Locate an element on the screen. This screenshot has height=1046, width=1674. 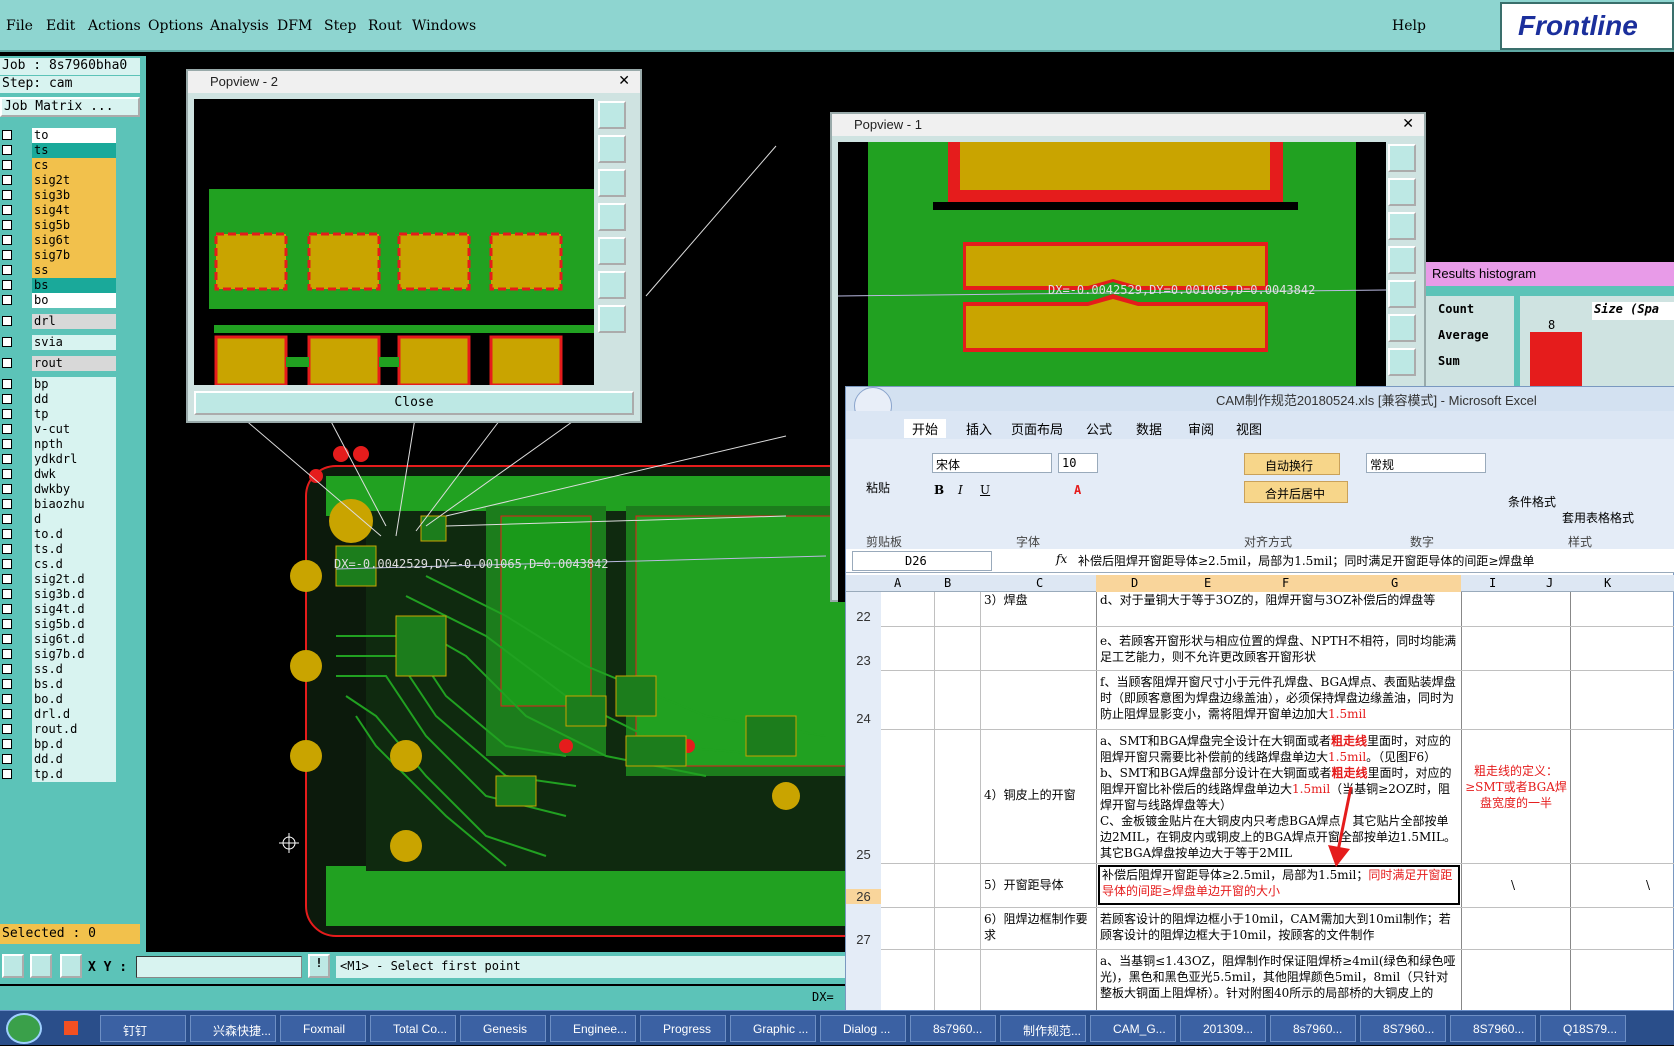
layer-row: sig6t.d is located at coordinates (58, 639).